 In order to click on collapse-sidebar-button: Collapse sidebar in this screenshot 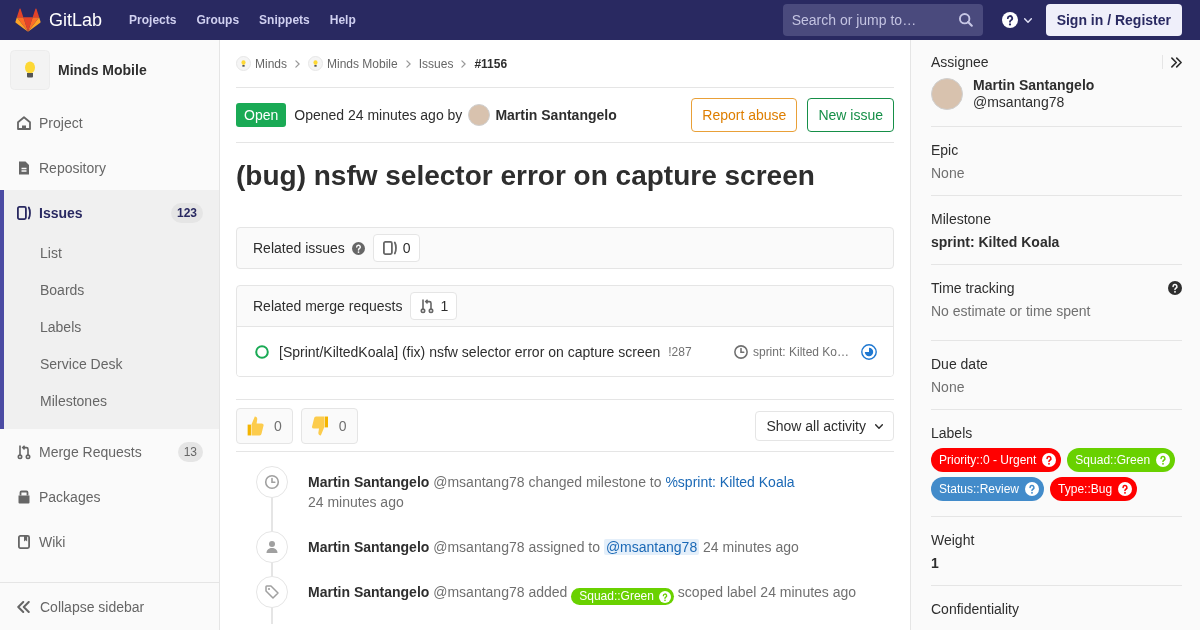, I will do `click(109, 606)`.